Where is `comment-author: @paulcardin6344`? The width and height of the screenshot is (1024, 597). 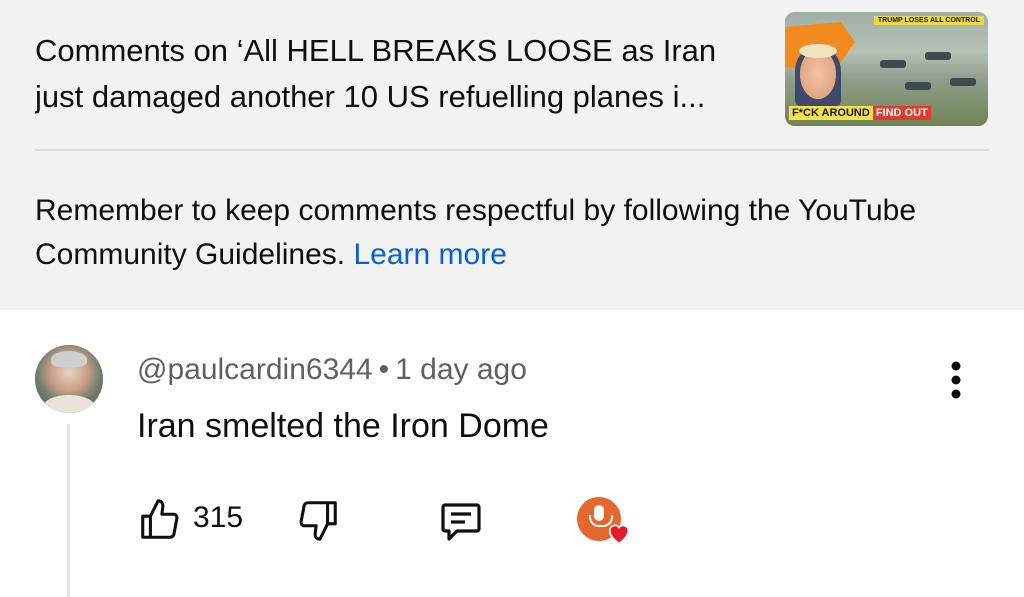 comment-author: @paulcardin6344 is located at coordinates (255, 369).